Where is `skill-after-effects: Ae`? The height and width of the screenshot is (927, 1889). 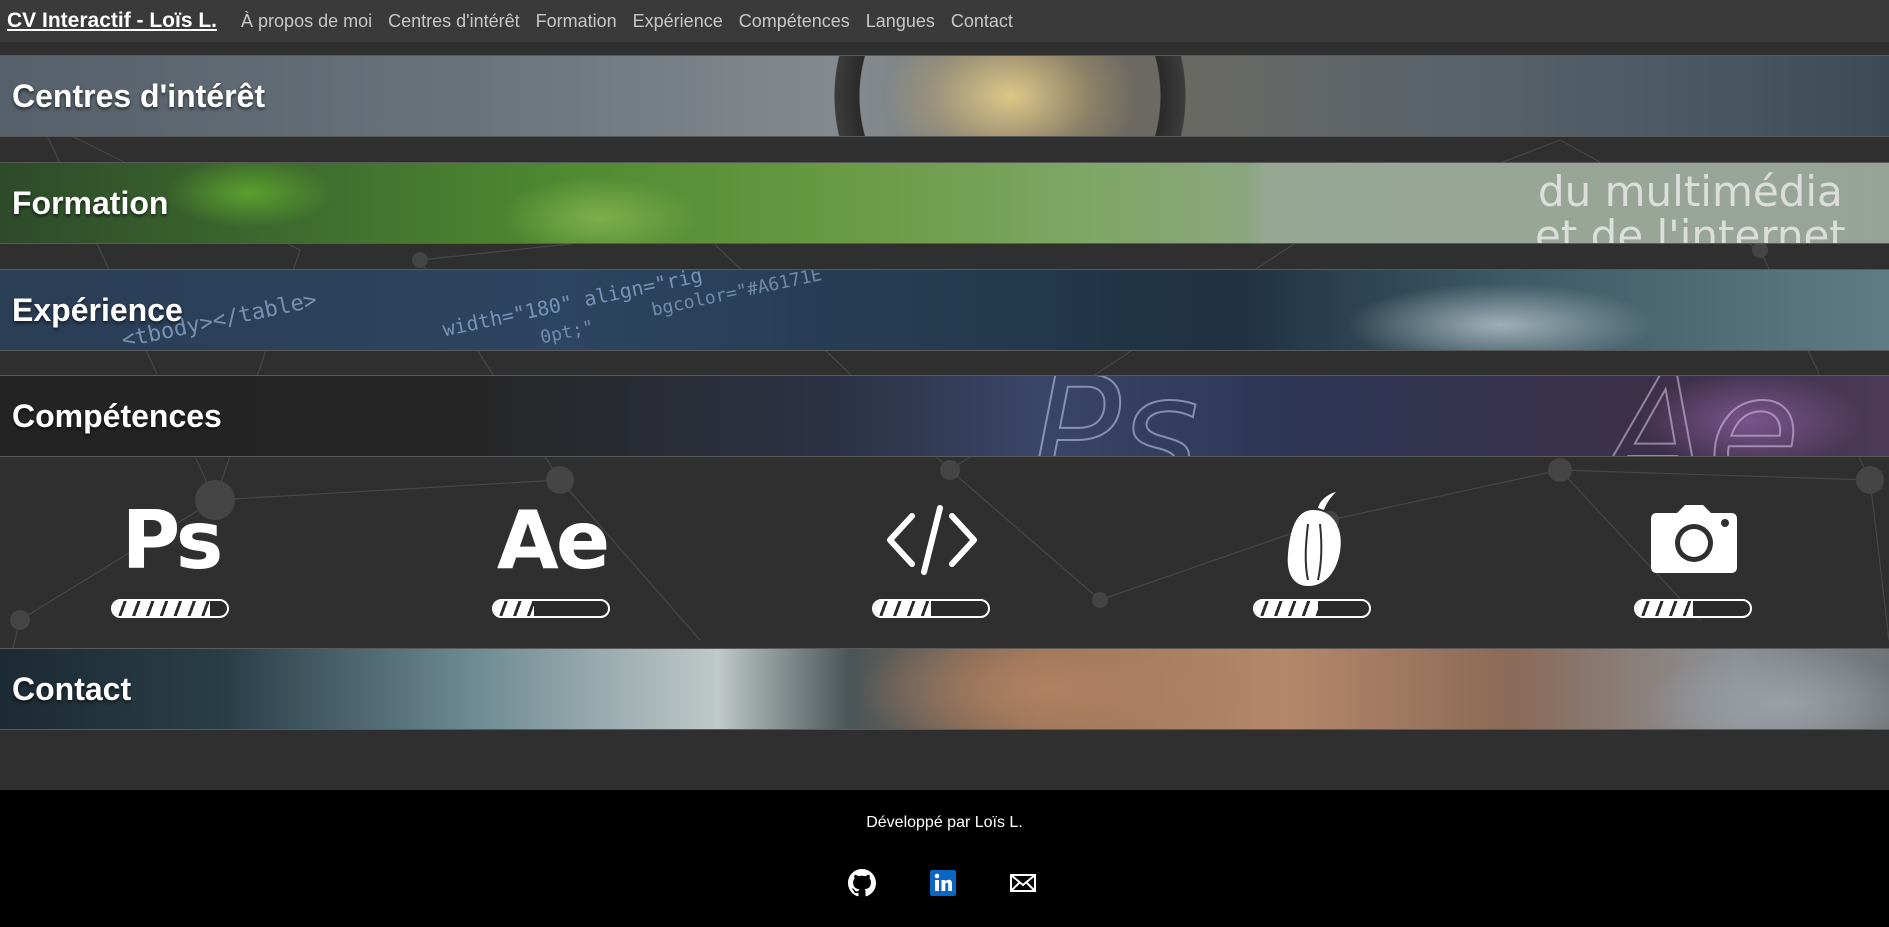
skill-after-effects: Ae is located at coordinates (552, 552).